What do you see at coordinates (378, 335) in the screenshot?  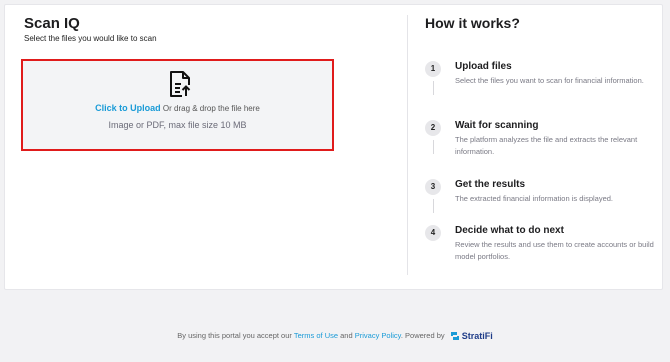 I see `privacy-policy-link: Privacy Policy` at bounding box center [378, 335].